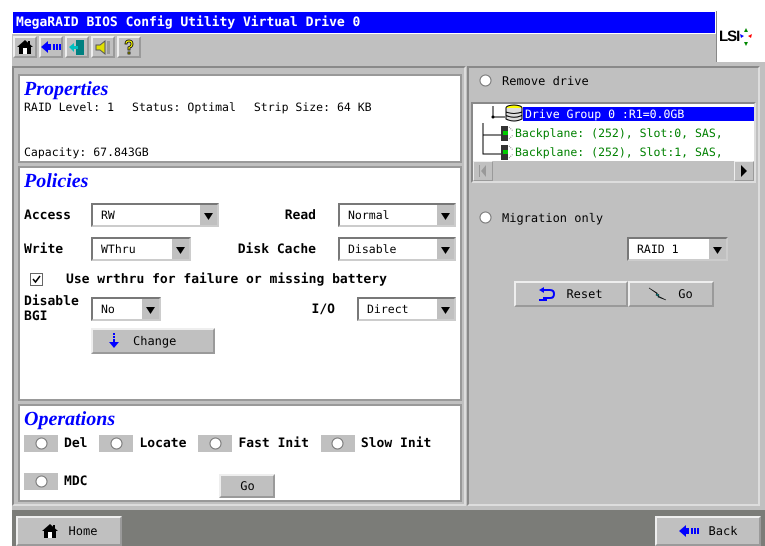 This screenshot has height=546, width=765. I want to click on section-heading: Properties, so click(67, 89).